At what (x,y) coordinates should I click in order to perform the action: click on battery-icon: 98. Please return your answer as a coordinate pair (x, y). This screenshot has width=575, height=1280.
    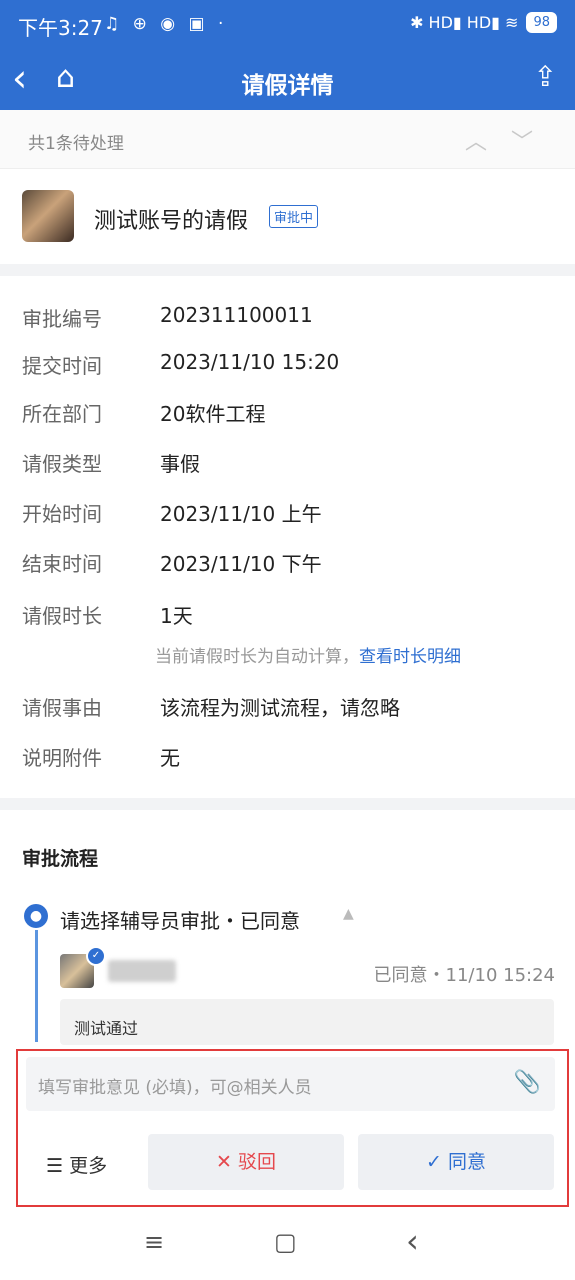
    Looking at the image, I should click on (541, 22).